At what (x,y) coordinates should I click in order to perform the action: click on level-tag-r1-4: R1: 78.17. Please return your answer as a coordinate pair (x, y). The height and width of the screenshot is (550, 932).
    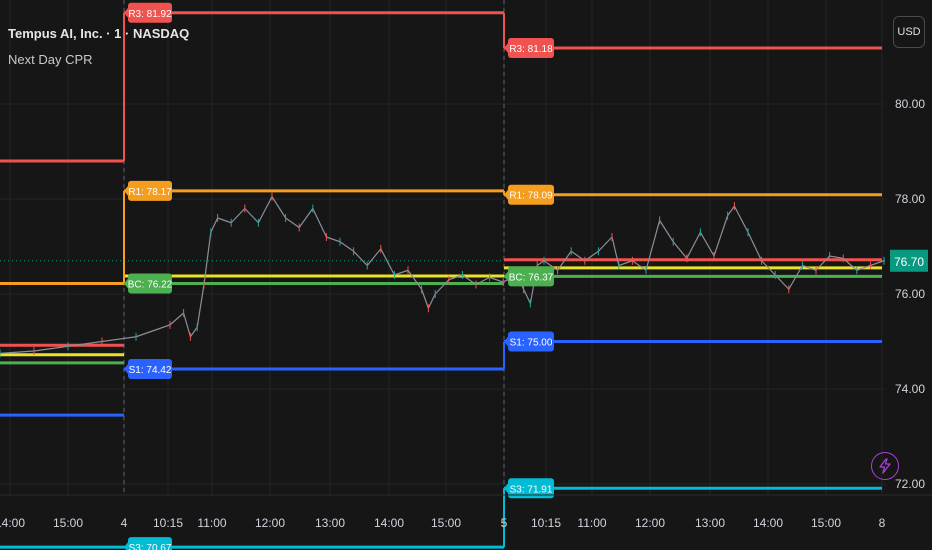
    Looking at the image, I should click on (148, 190).